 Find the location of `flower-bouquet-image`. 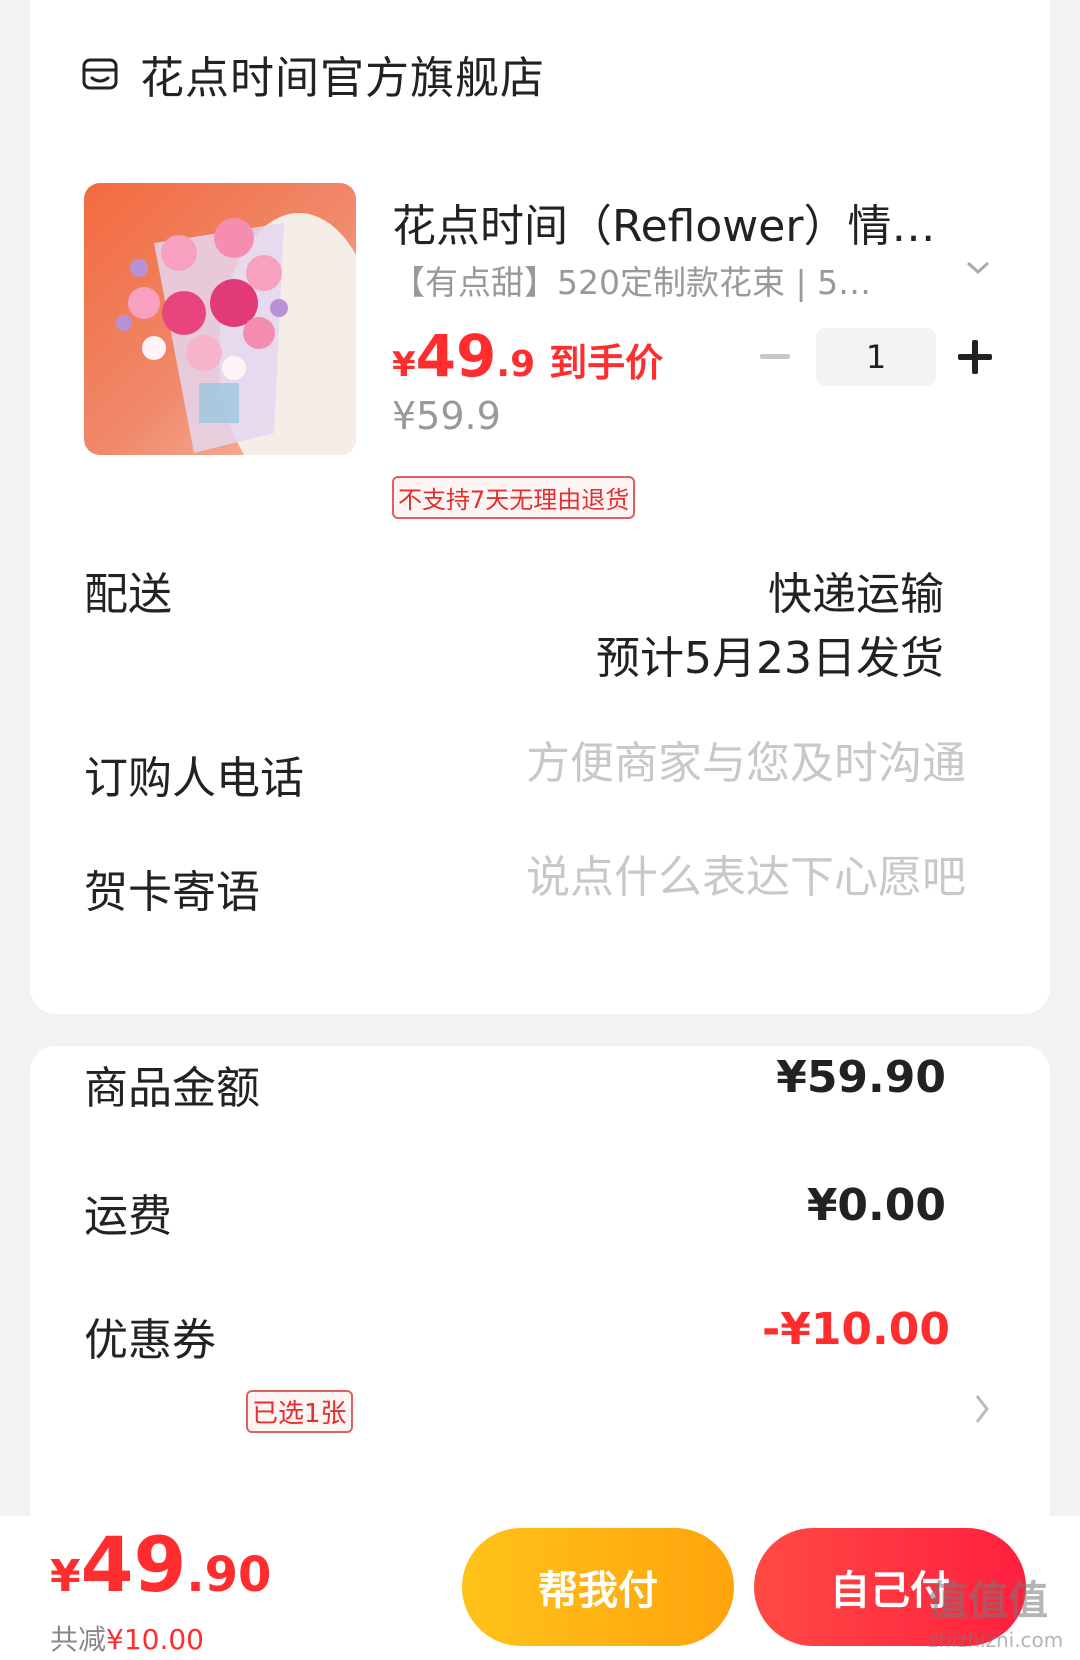

flower-bouquet-image is located at coordinates (220, 319).